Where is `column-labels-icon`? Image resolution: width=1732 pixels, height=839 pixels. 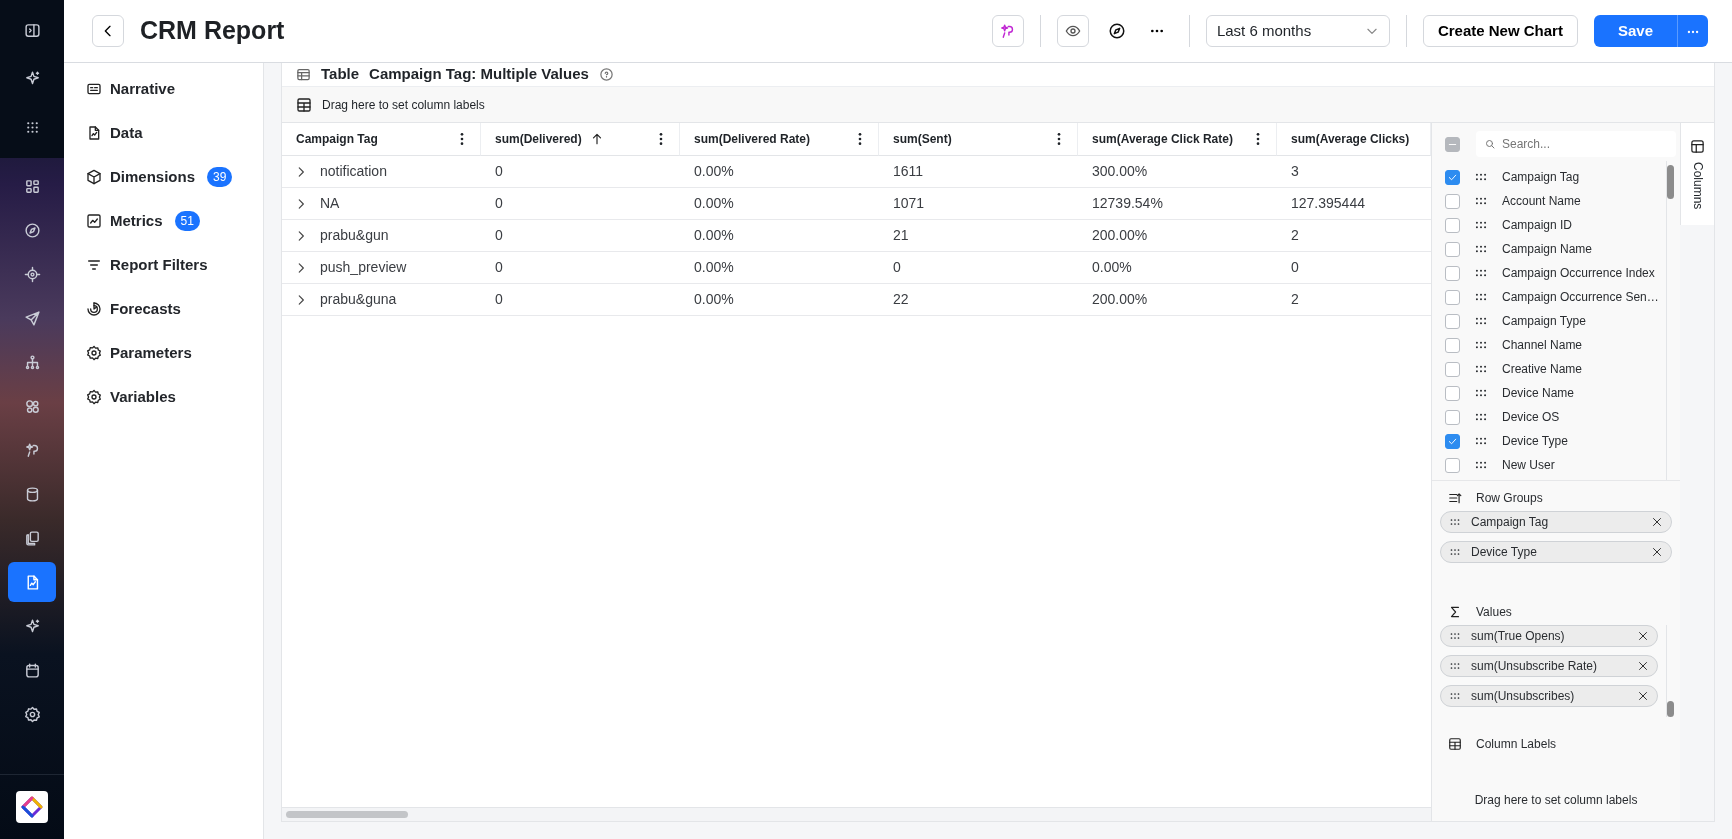 column-labels-icon is located at coordinates (1455, 744).